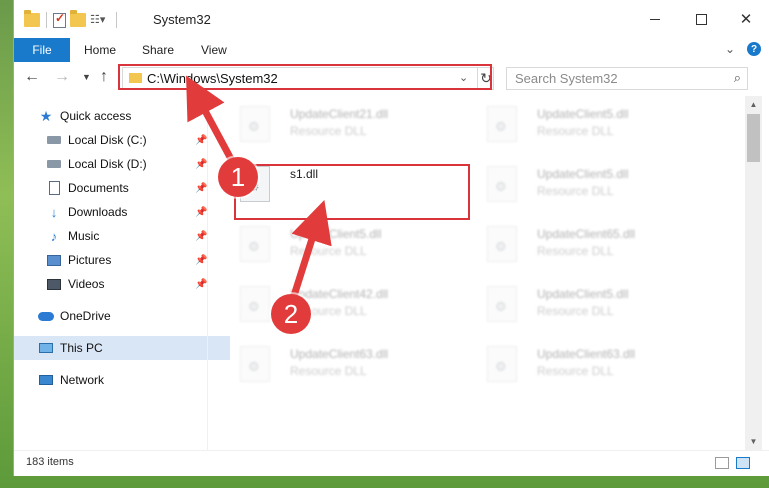 The width and height of the screenshot is (769, 488). Describe the element at coordinates (126, 260) in the screenshot. I see `sidebar-item-pictures: Pictures 📌` at that location.